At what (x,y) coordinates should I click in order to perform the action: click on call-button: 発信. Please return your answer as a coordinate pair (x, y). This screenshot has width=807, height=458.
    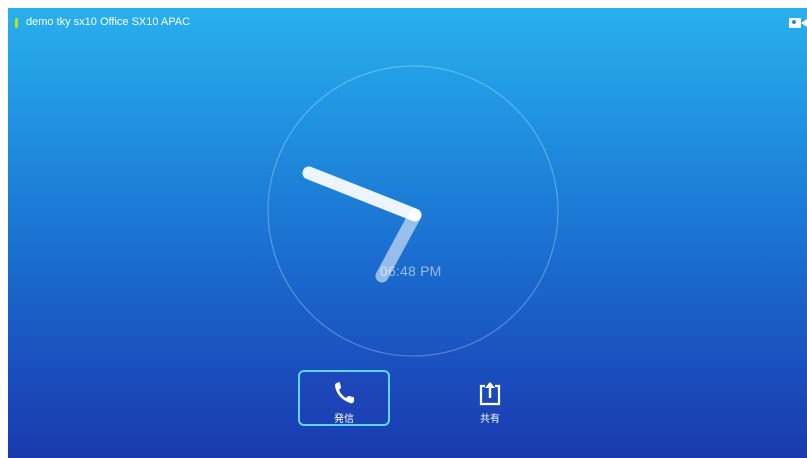
    Looking at the image, I should click on (344, 398).